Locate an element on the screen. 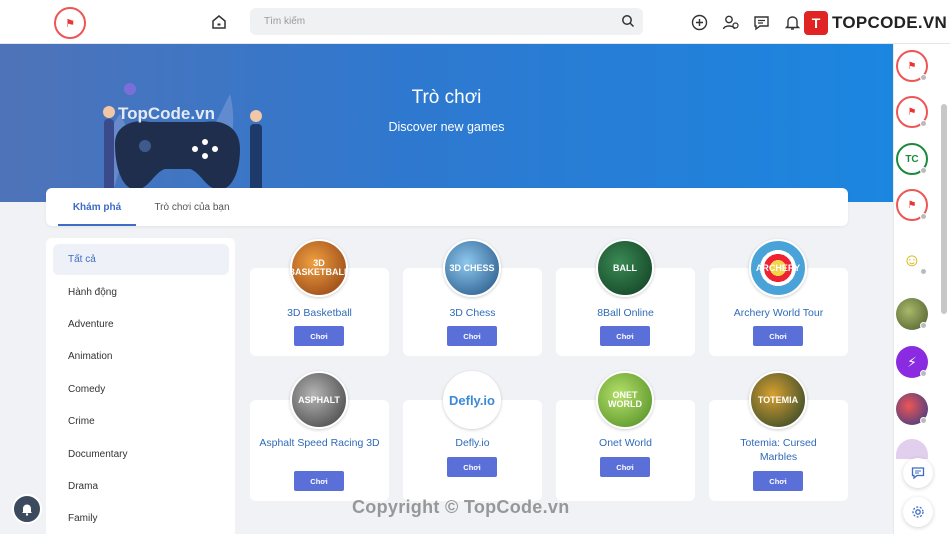 This screenshot has width=950, height=534. brand-watermark: T TOPCODE.VN is located at coordinates (875, 23).